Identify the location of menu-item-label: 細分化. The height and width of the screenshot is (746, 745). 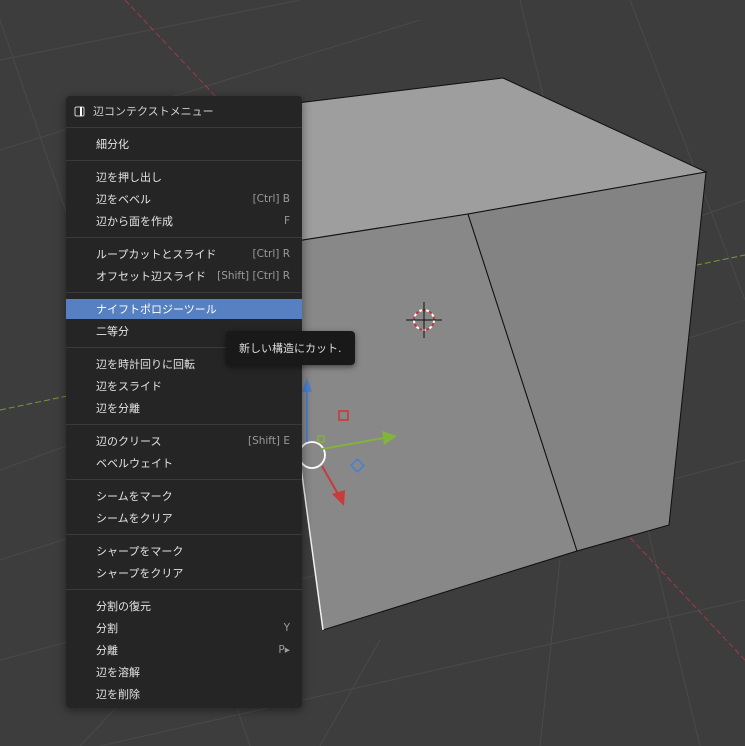
(112, 144).